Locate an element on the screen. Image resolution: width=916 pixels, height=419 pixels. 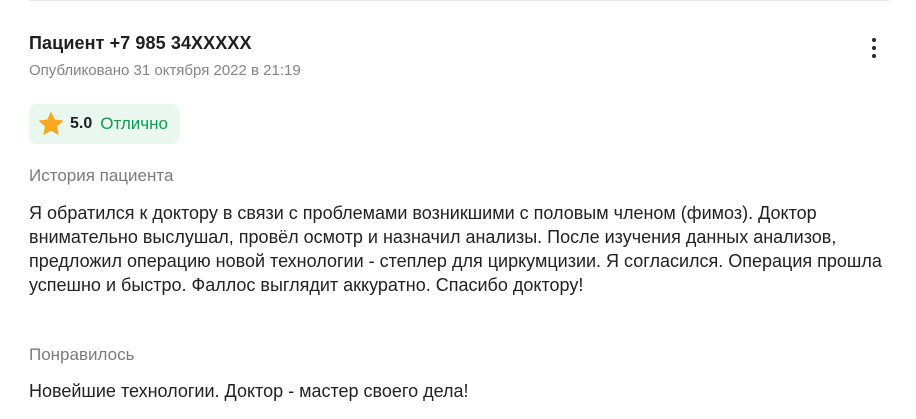
review-date: Опубликовано 31 октября 2022 в 21:19 is located at coordinates (165, 70).